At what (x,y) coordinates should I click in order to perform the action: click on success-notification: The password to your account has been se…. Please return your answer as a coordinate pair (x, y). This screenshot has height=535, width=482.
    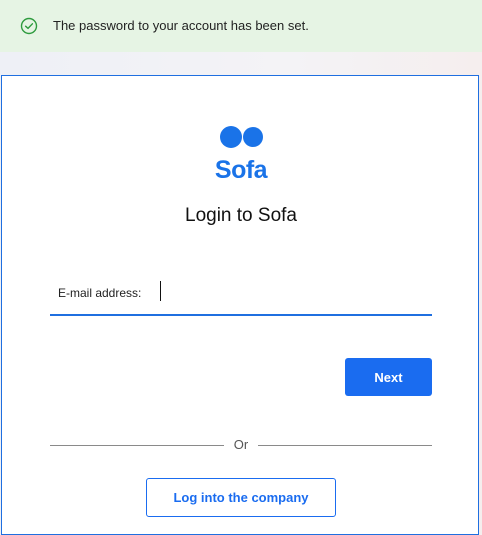
    Looking at the image, I should click on (241, 26).